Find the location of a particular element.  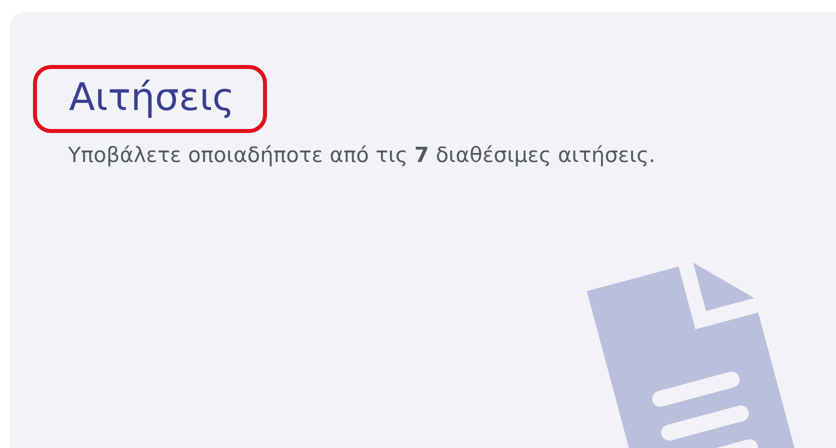

card-title: Αιτήσεις is located at coordinates (152, 98).